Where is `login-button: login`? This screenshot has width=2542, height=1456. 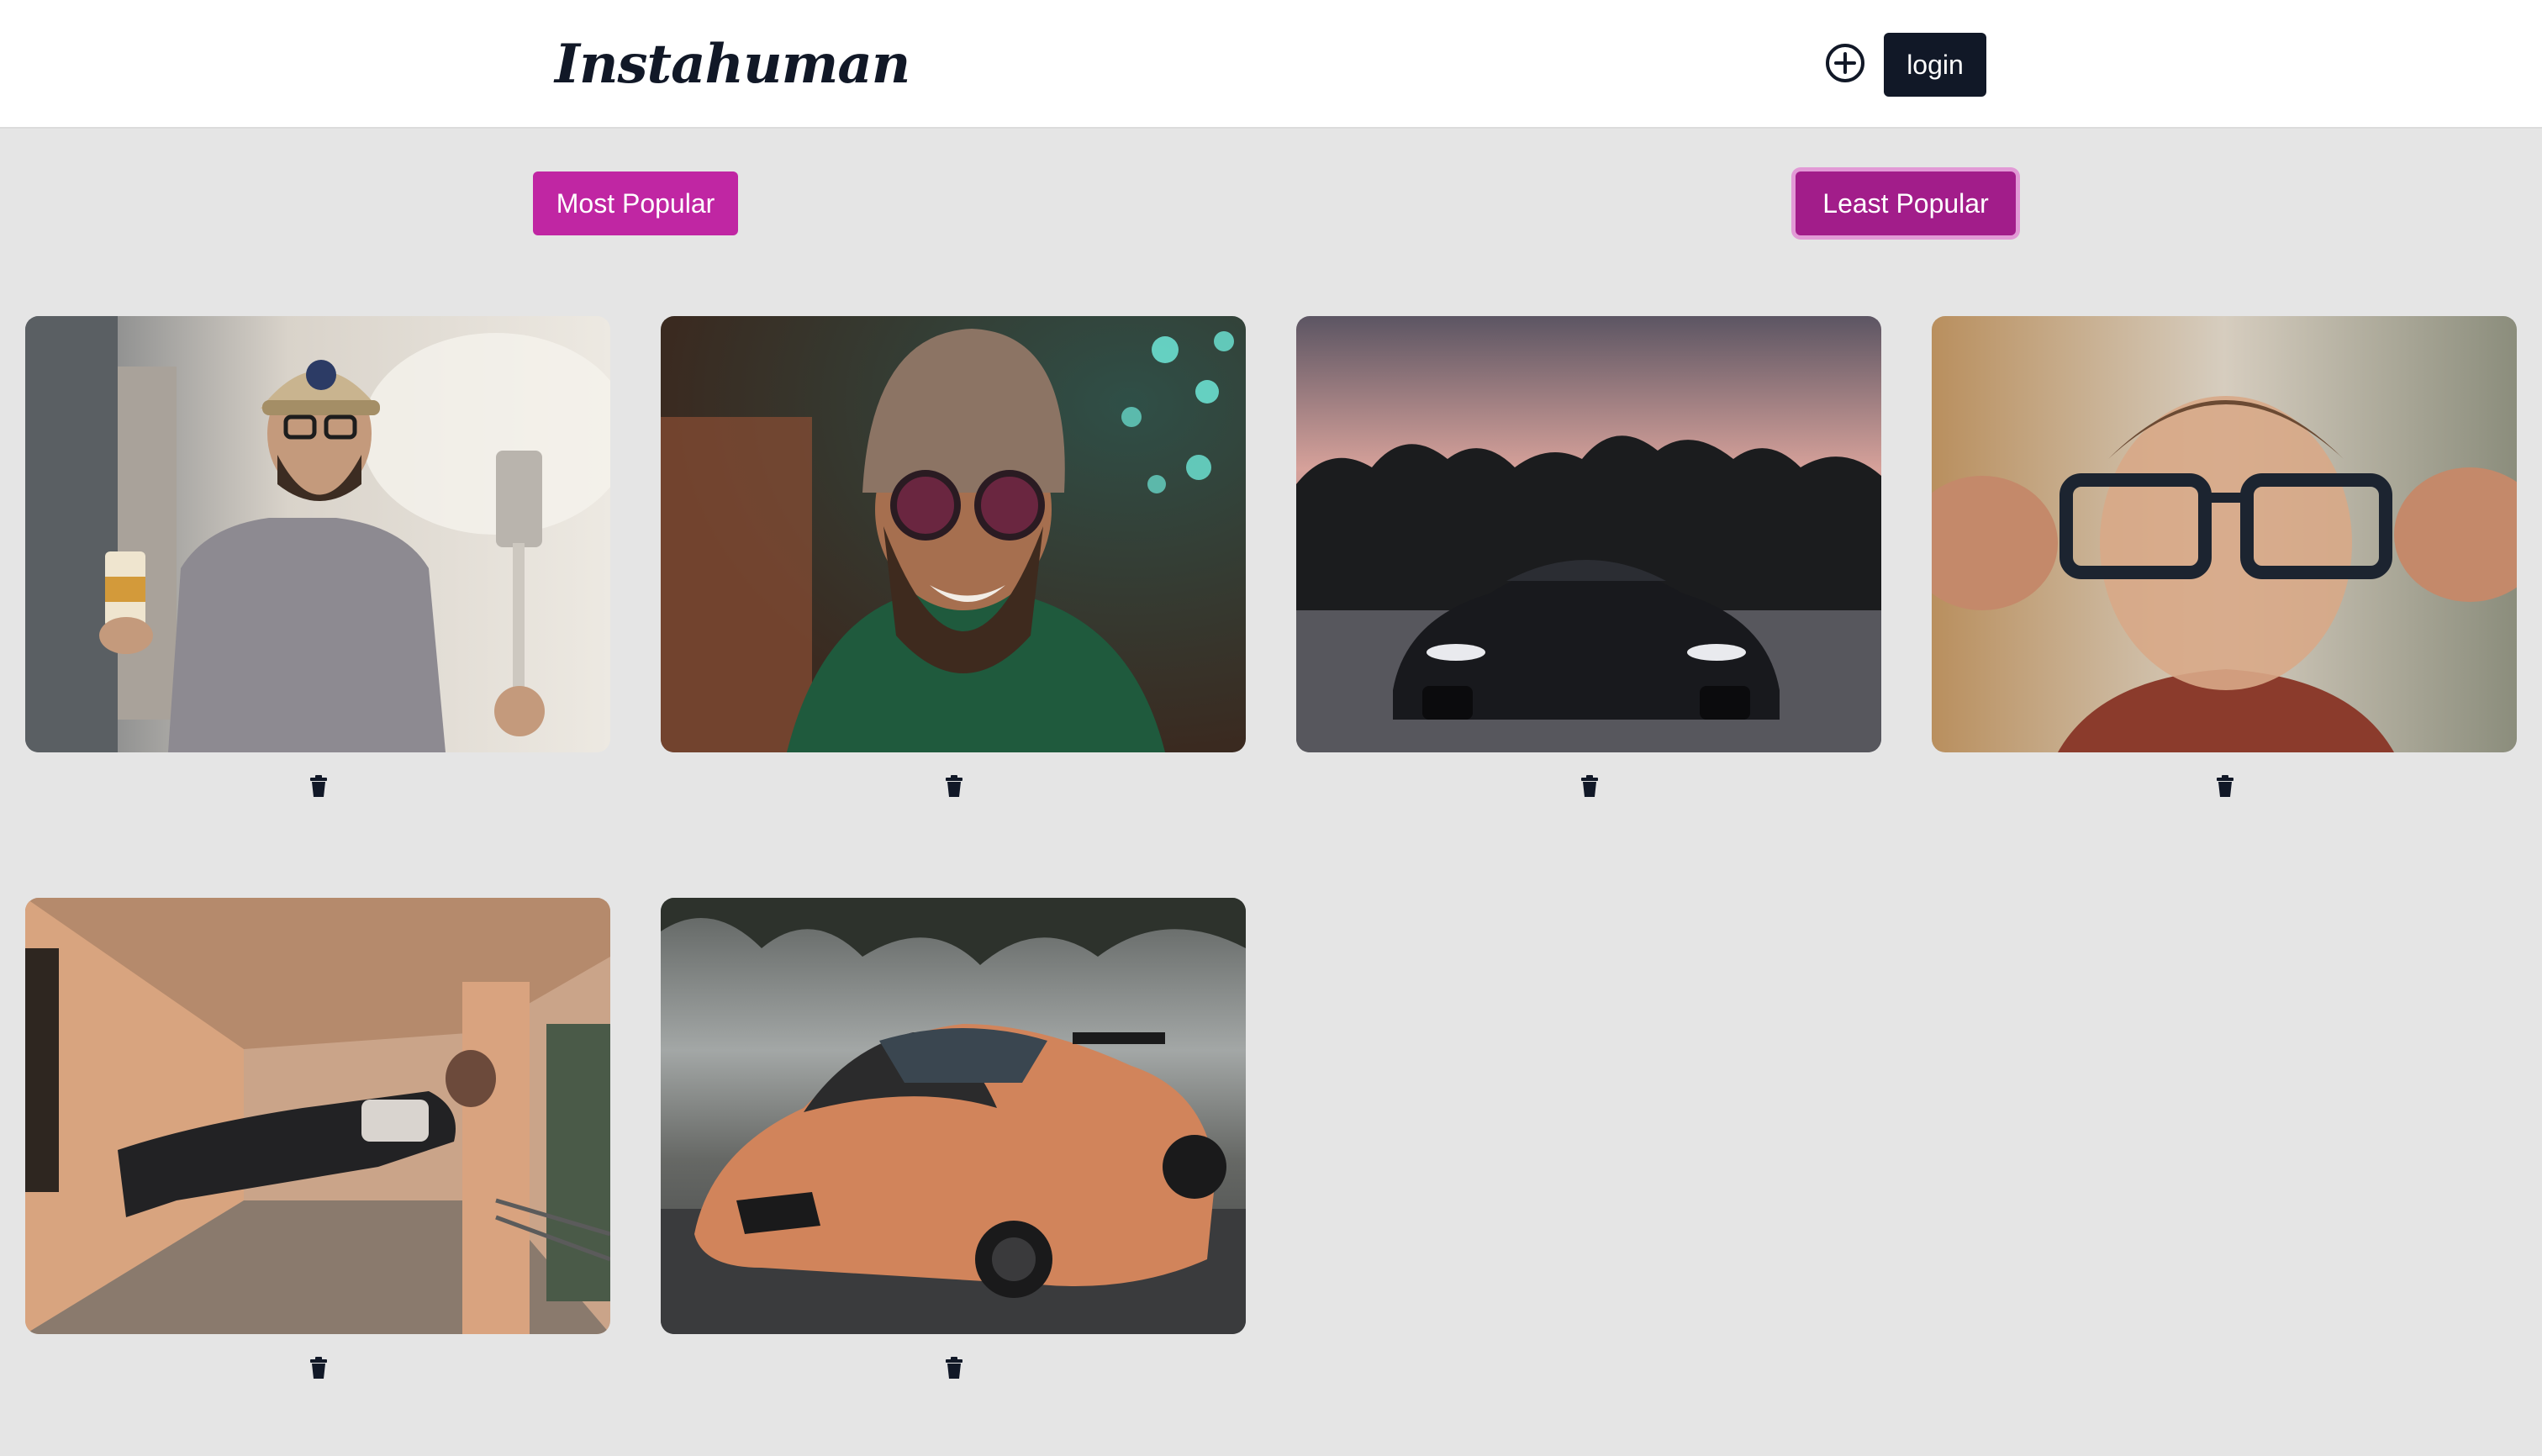 login-button: login is located at coordinates (1935, 65).